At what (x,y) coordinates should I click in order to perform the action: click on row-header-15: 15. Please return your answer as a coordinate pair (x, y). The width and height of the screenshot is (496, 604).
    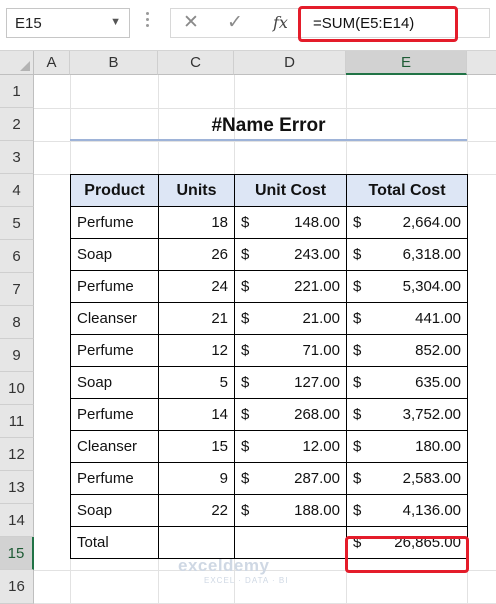
    Looking at the image, I should click on (17, 553).